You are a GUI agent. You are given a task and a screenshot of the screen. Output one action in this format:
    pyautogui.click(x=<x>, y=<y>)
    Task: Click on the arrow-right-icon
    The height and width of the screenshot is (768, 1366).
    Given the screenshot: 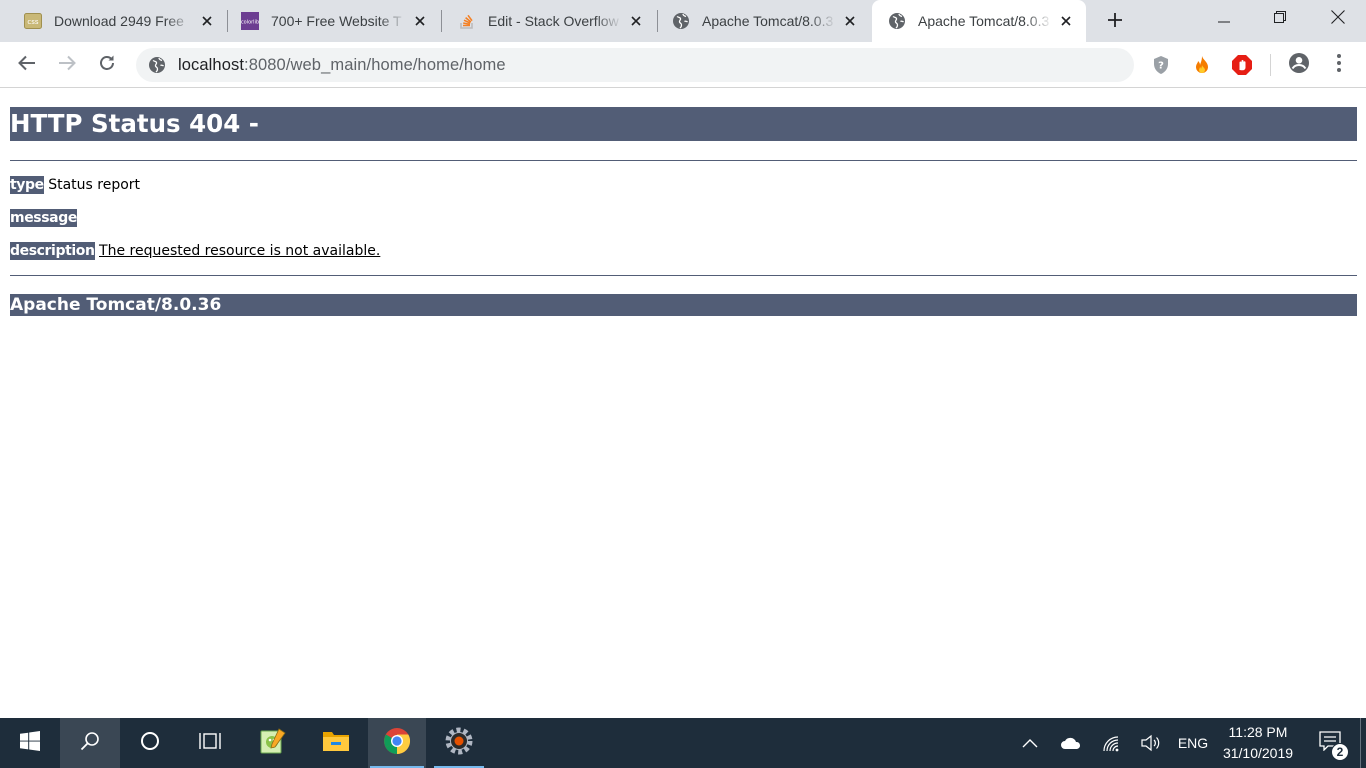 What is the action you would take?
    pyautogui.click(x=67, y=65)
    